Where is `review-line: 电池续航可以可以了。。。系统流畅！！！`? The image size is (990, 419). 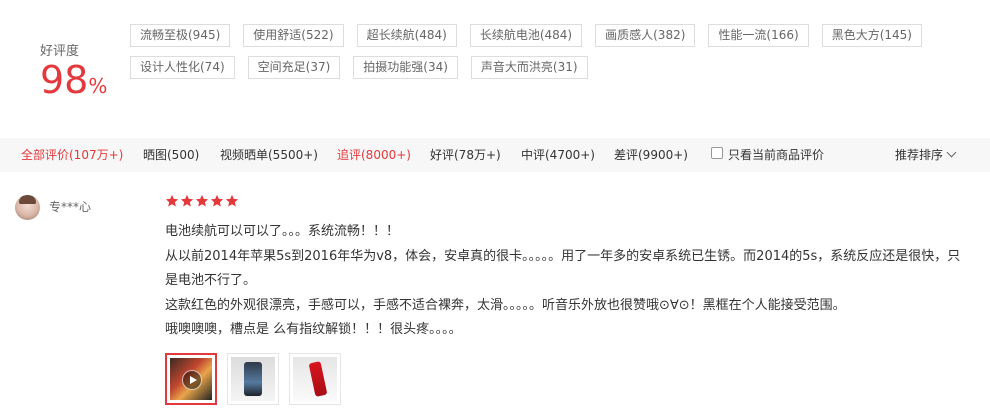
review-line: 电池续航可以可以了。。。系统流畅！！！ is located at coordinates (282, 231).